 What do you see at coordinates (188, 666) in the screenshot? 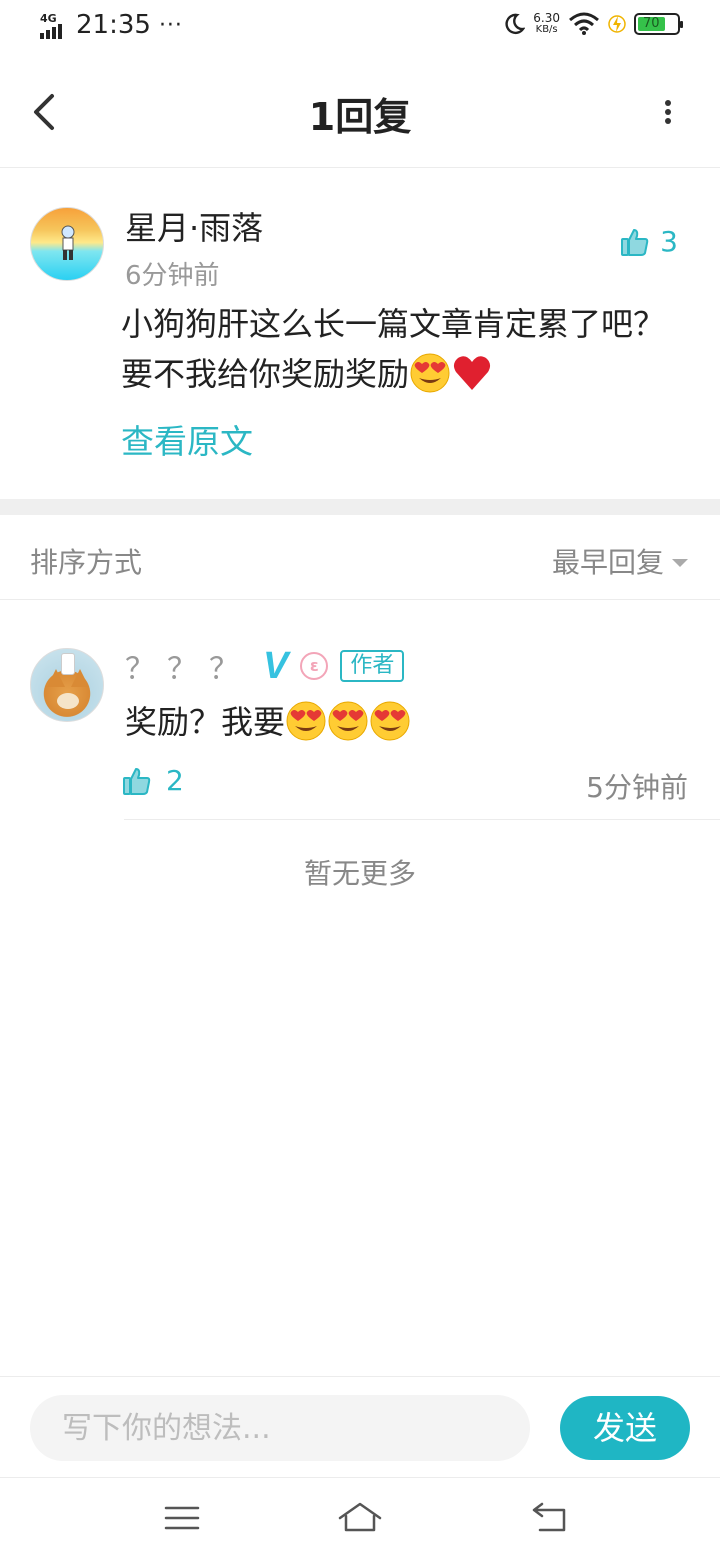
I see `reply-username: ？？？` at bounding box center [188, 666].